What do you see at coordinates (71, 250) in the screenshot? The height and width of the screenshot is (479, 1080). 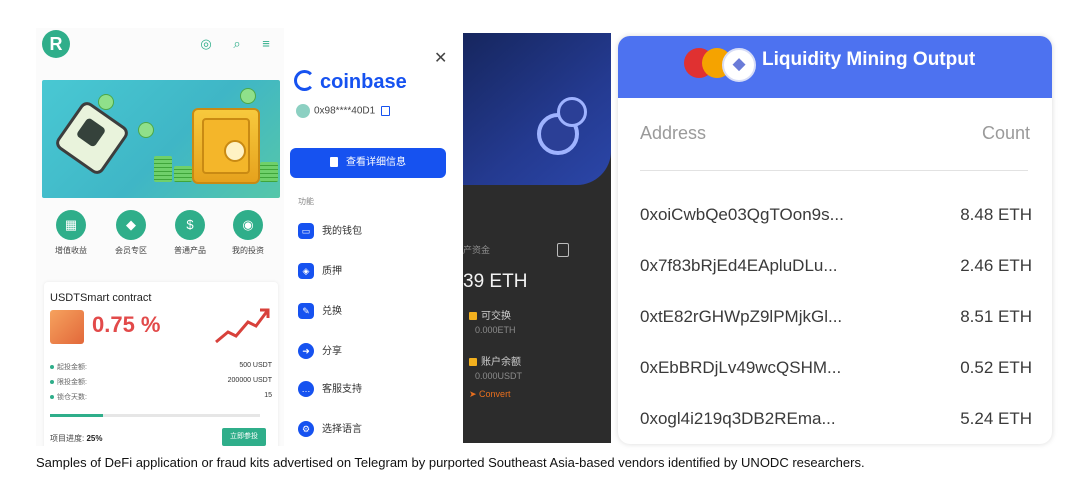 I see `nav-label-earnings: 增值收益` at bounding box center [71, 250].